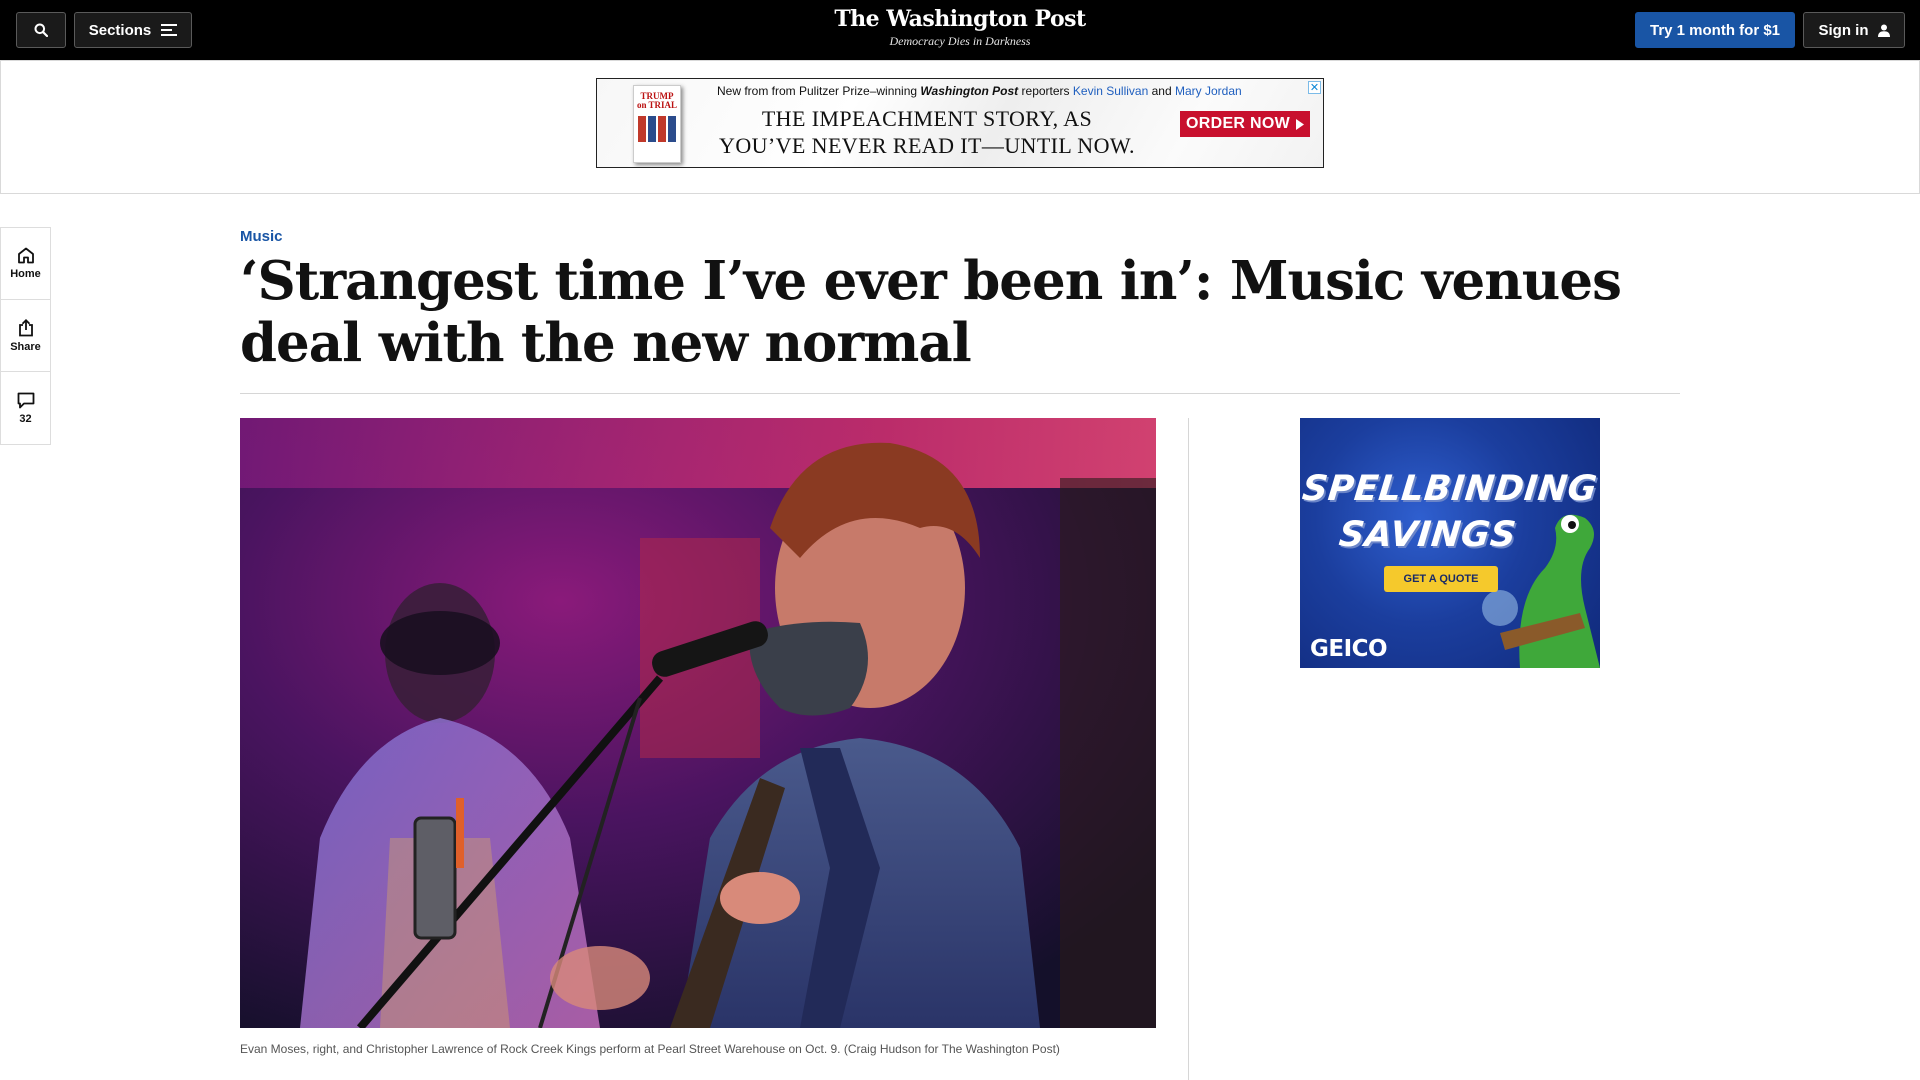 This screenshot has height=1080, width=1920. Describe the element at coordinates (25, 418) in the screenshot. I see `comments-count: 32` at that location.